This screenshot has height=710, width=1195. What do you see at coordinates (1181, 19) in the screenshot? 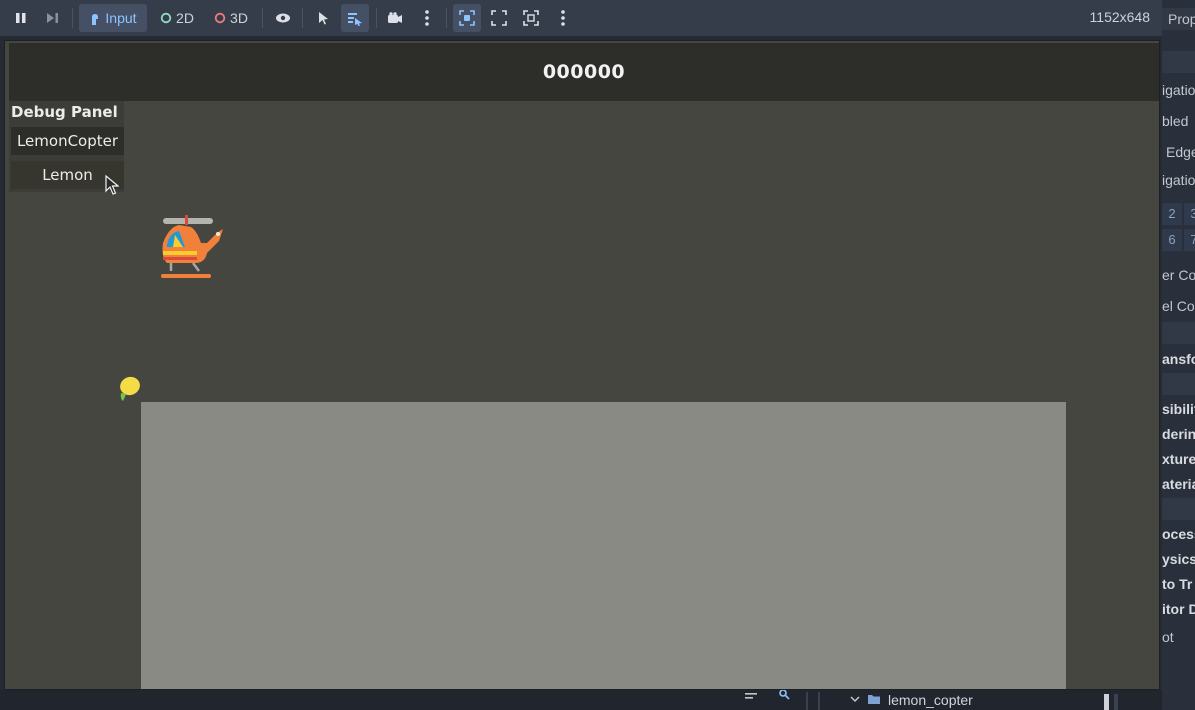
I see `inspector-tab: Prop` at bounding box center [1181, 19].